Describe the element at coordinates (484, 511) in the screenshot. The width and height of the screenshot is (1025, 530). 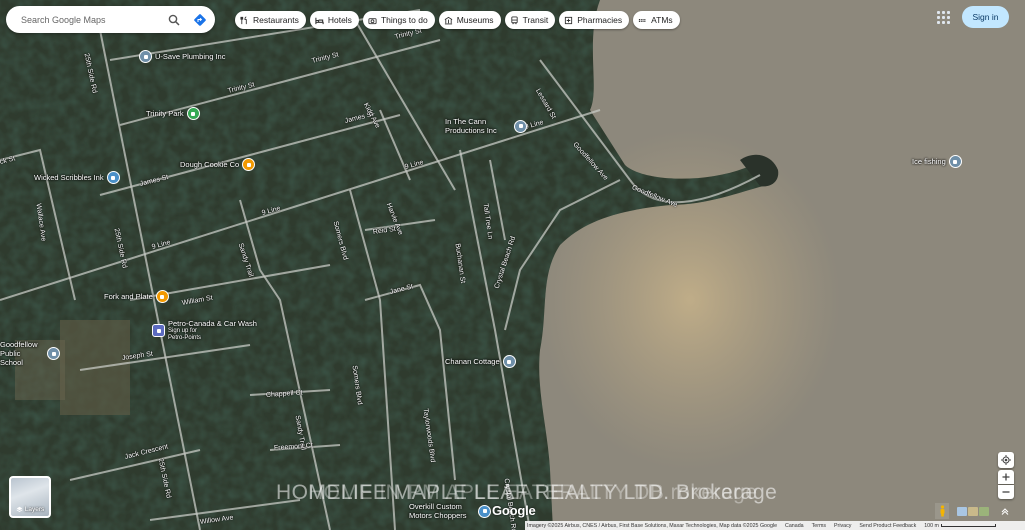
I see `service-pin-icon` at that location.